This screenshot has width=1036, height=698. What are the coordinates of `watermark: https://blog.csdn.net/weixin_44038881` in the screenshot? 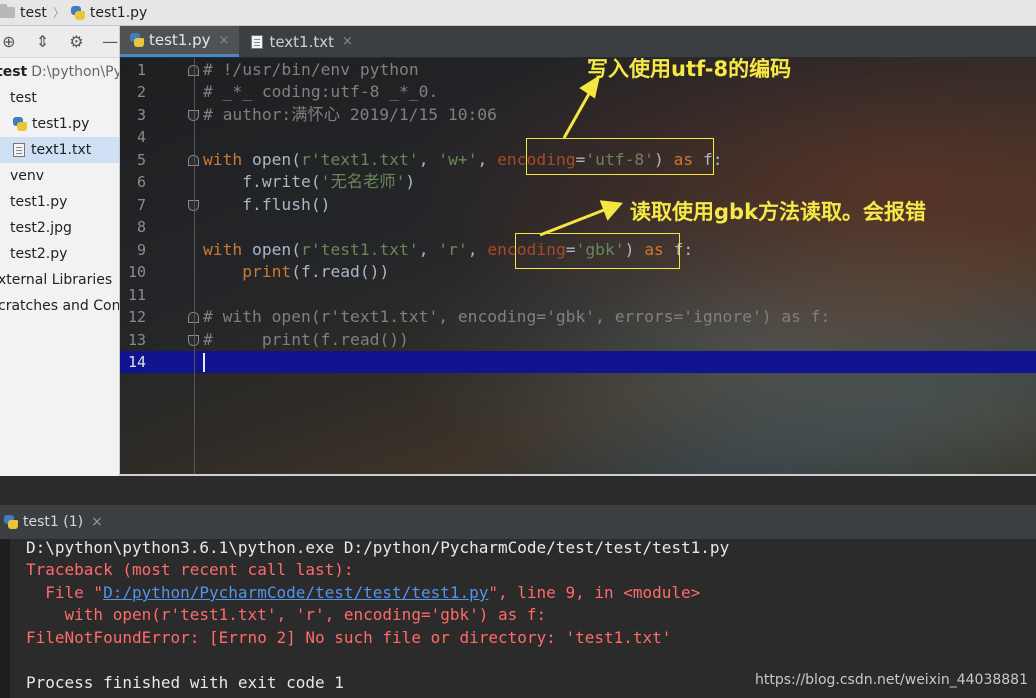 It's located at (891, 680).